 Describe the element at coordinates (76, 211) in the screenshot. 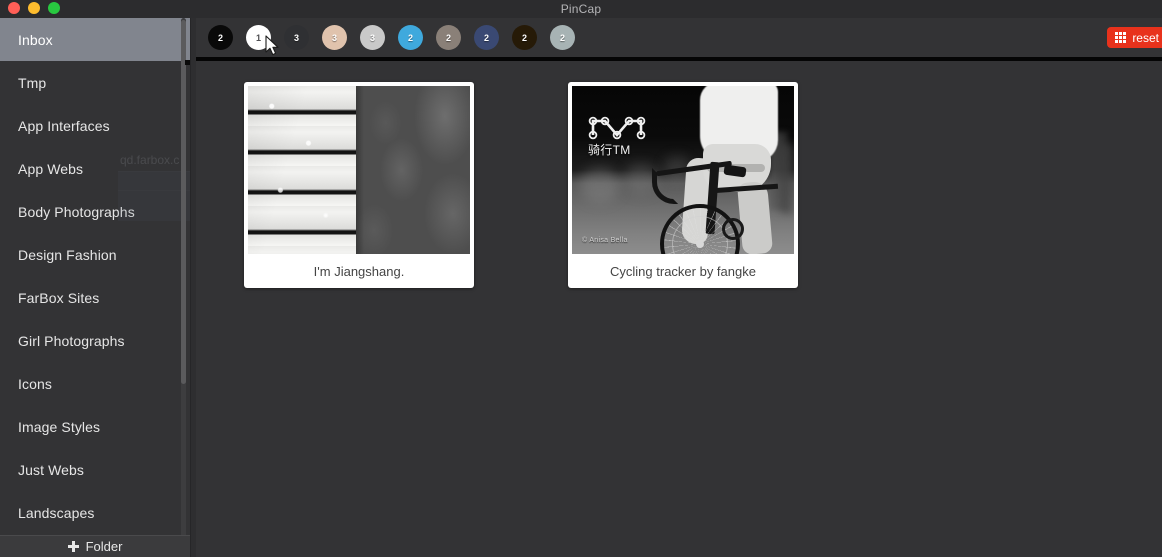

I see `sidebar-item-label: Body Photographs` at that location.